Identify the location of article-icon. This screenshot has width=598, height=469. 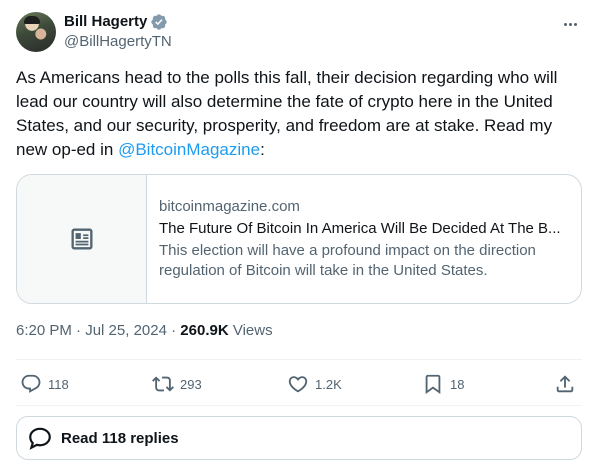
(81, 239).